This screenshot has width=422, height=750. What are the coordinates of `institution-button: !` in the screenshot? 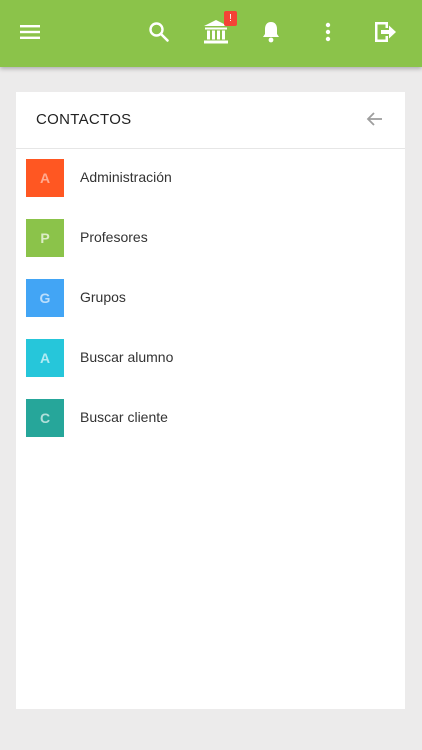 It's located at (219, 29).